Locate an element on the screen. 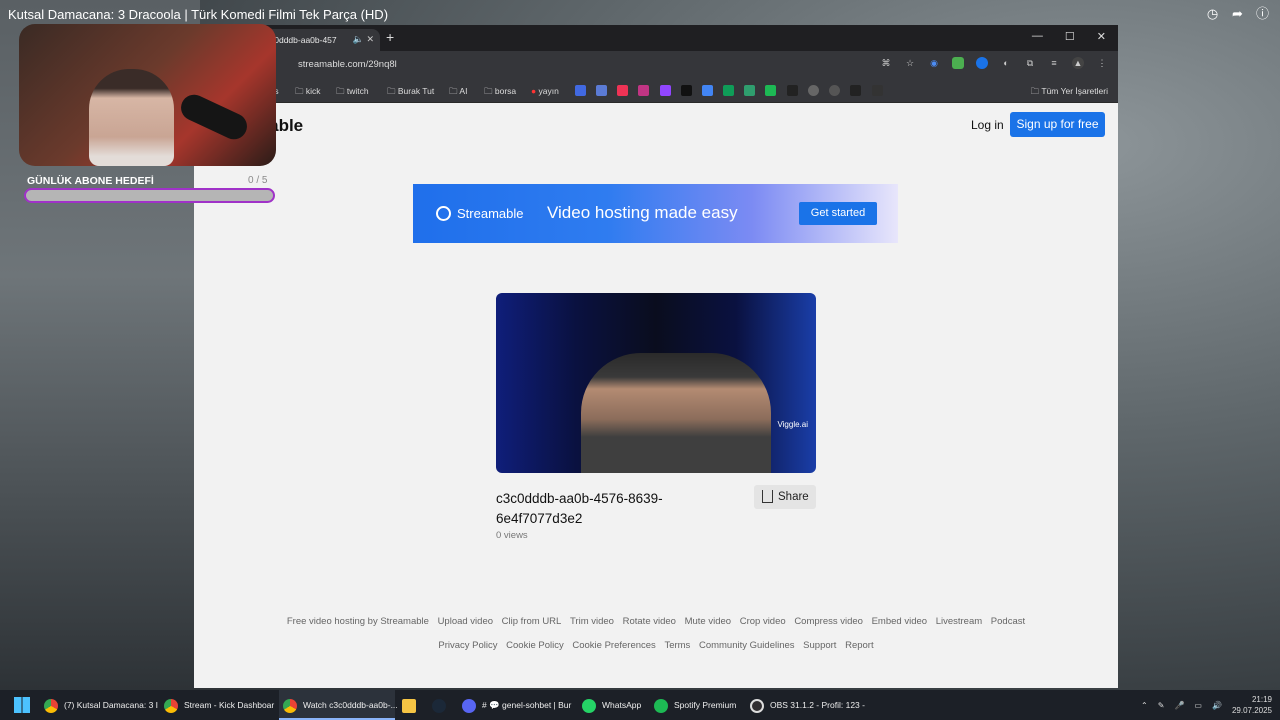 The width and height of the screenshot is (1280, 720). bookmark-folder-twitch: 🗀 twitch is located at coordinates (352, 93).